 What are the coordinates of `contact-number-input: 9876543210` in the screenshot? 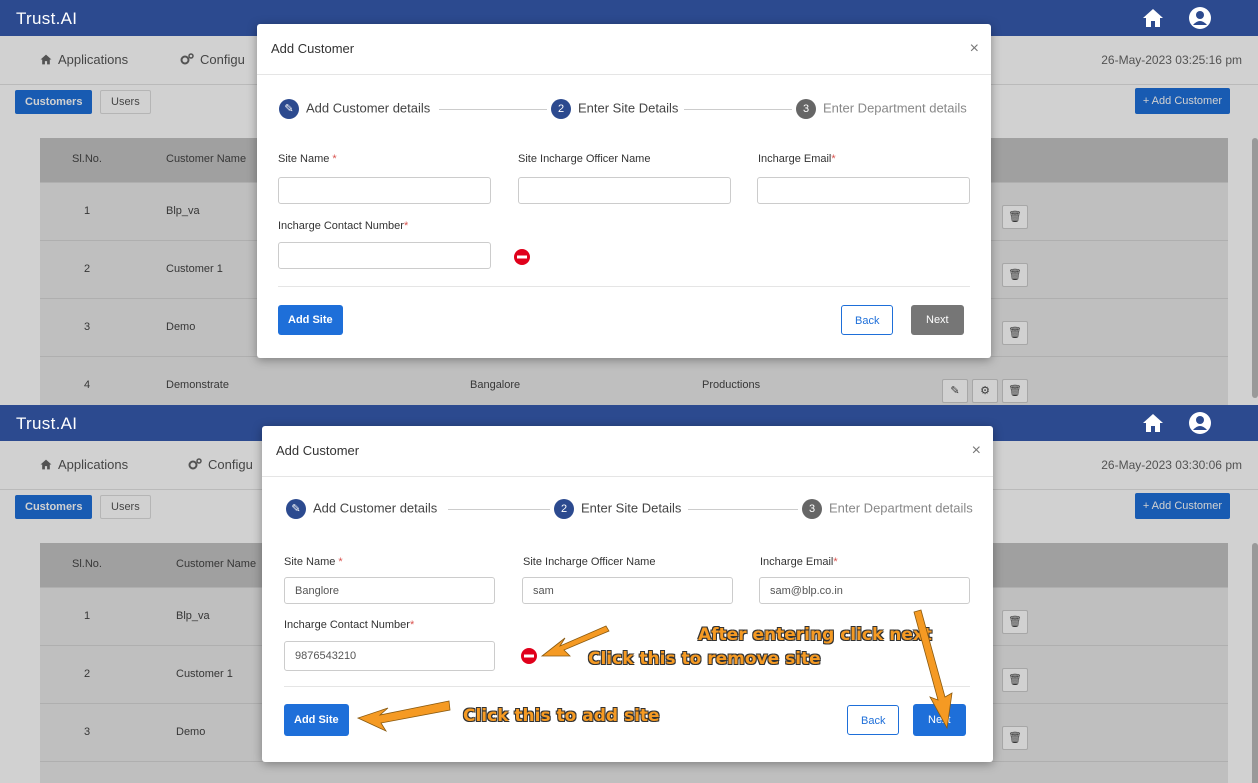 It's located at (389, 656).